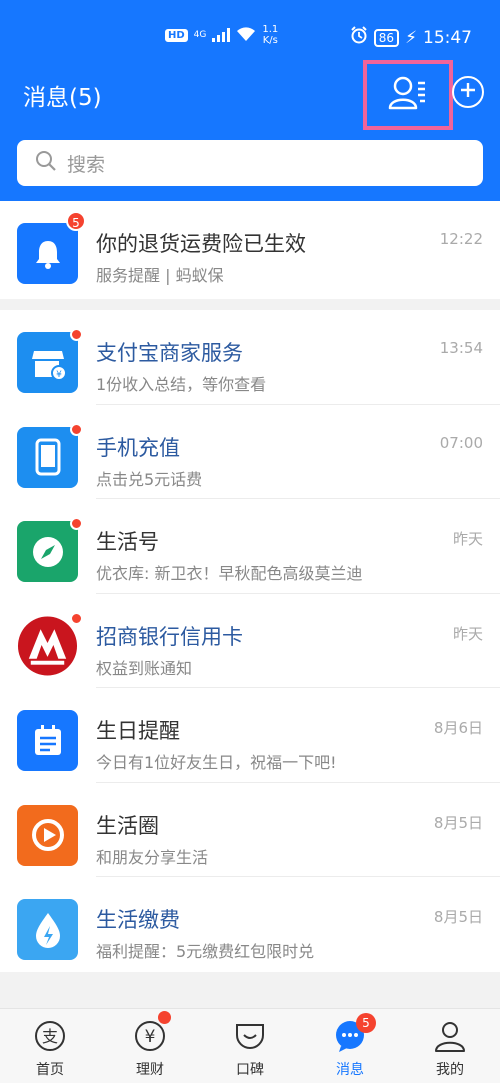 Image resolution: width=500 pixels, height=1083 pixels. Describe the element at coordinates (461, 442) in the screenshot. I see `message-time: 07:00` at that location.